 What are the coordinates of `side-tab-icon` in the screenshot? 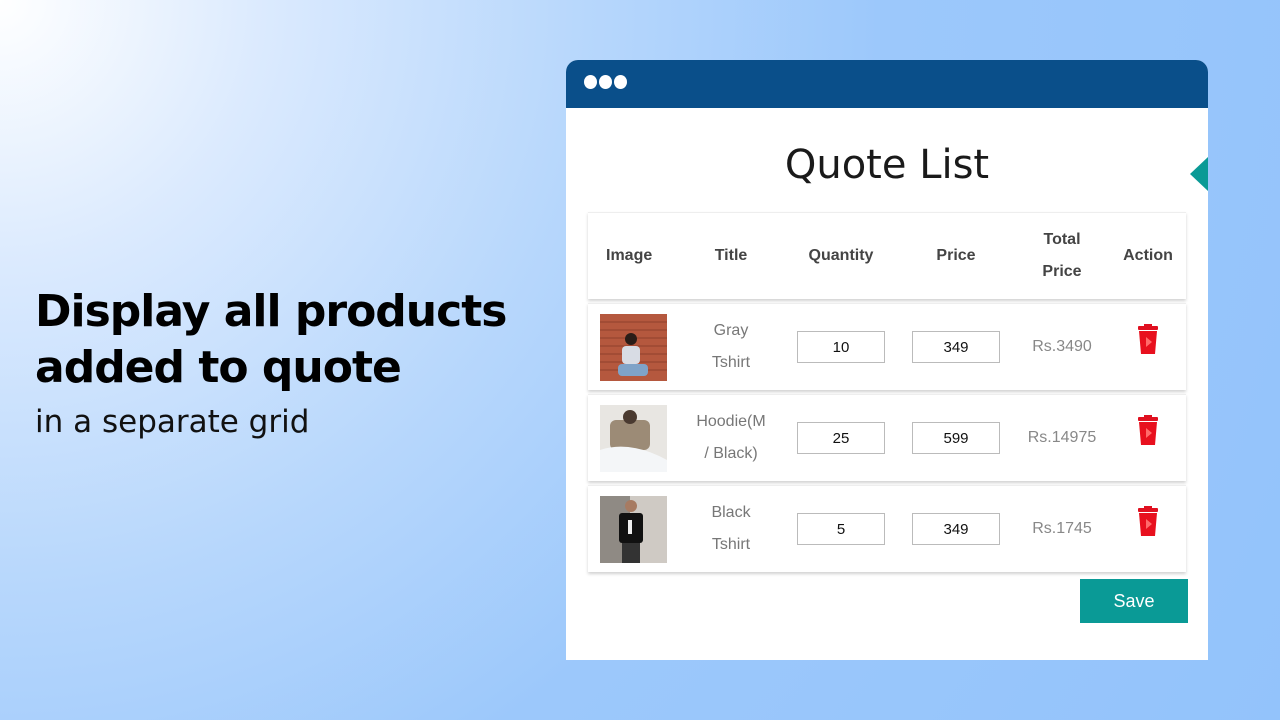 It's located at (1199, 174).